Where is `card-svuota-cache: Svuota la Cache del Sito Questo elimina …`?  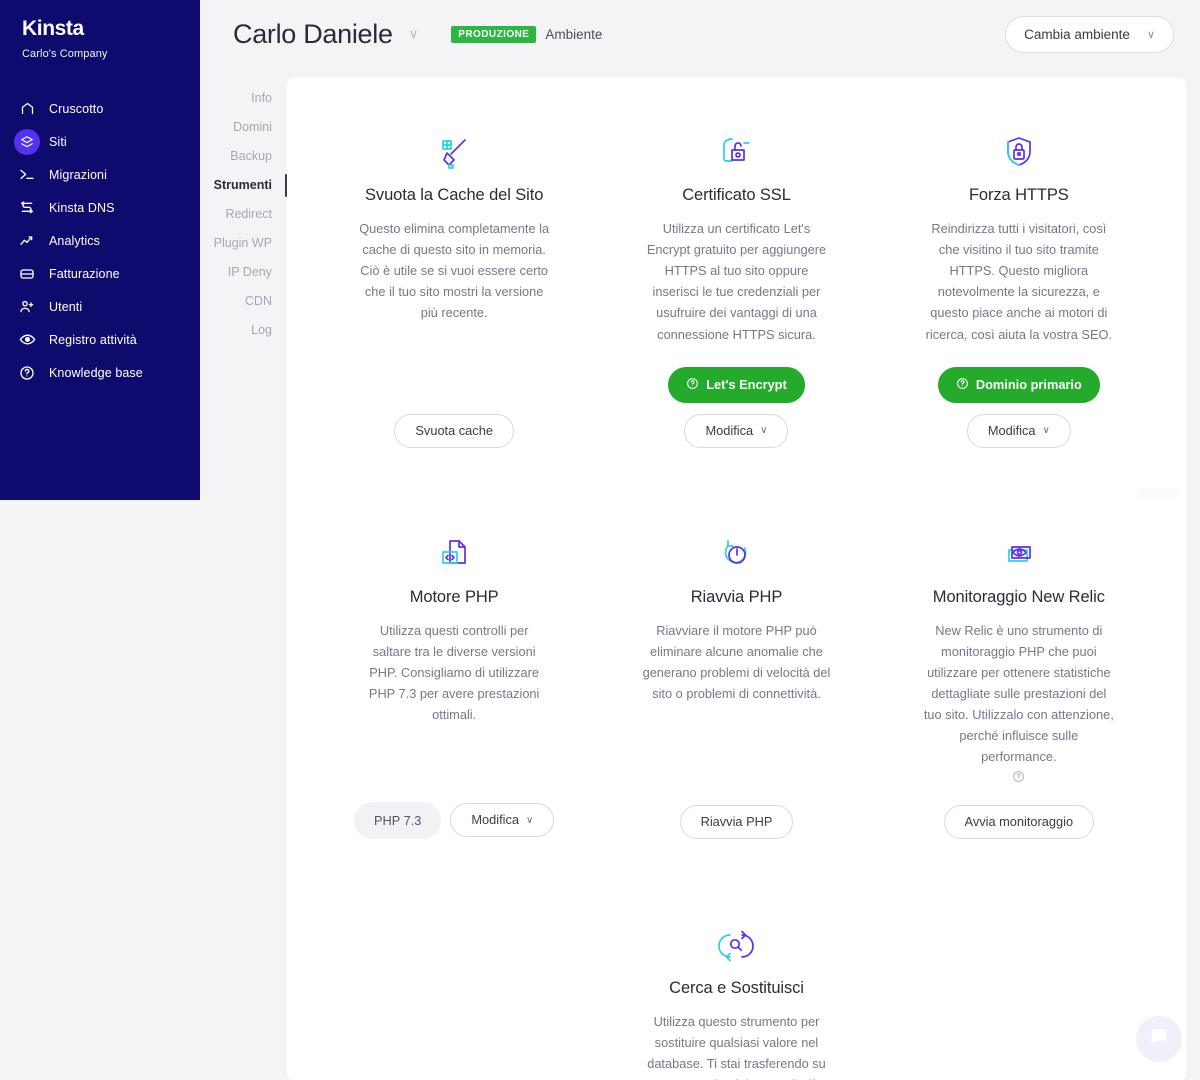
card-svuota-cache: Svuota la Cache del Sito Questo elimina … is located at coordinates (454, 277).